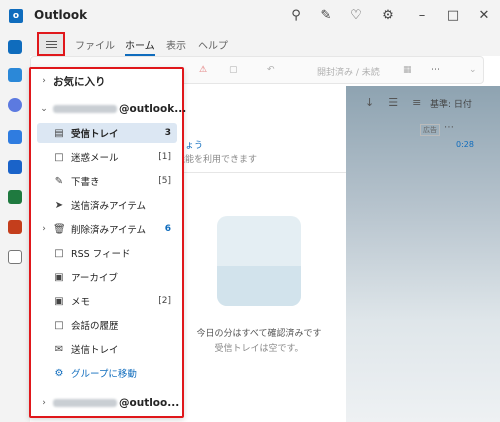 The width and height of the screenshot is (500, 422). I want to click on junk-icon: □, so click(59, 157).